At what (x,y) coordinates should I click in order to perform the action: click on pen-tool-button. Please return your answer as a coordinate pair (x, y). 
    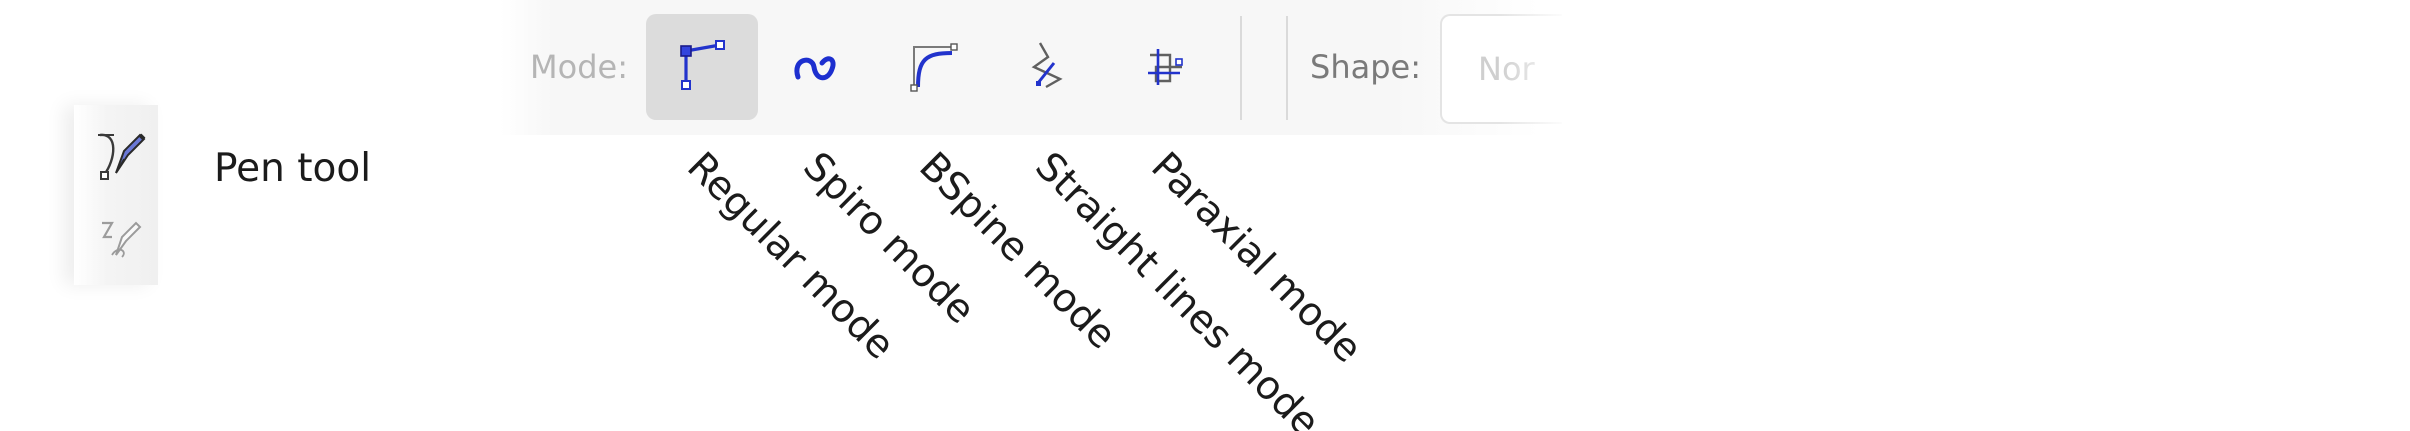
    Looking at the image, I should click on (121, 156).